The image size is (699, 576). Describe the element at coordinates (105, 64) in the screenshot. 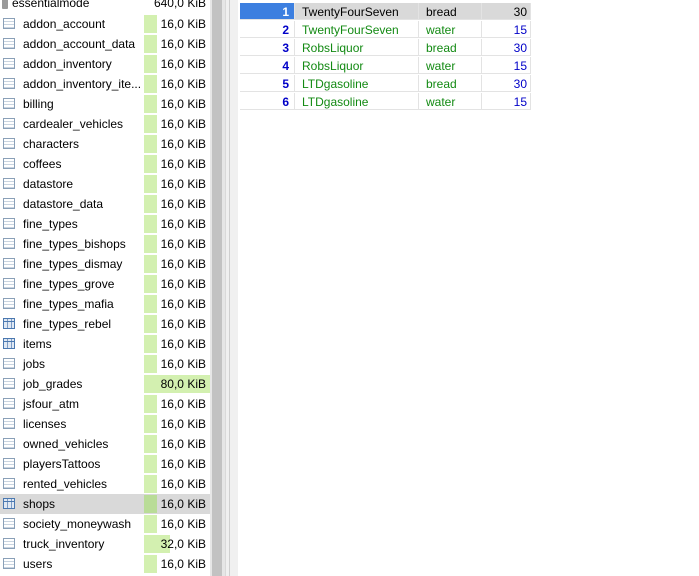

I see `table-item: addon_inventory 16,0 KiB` at that location.